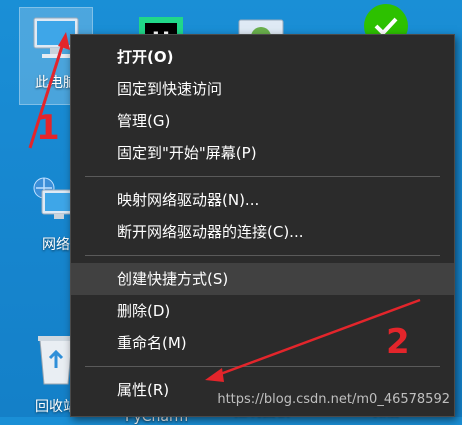 The image size is (462, 425). I want to click on menu-item-manage: 管理(G), so click(262, 121).